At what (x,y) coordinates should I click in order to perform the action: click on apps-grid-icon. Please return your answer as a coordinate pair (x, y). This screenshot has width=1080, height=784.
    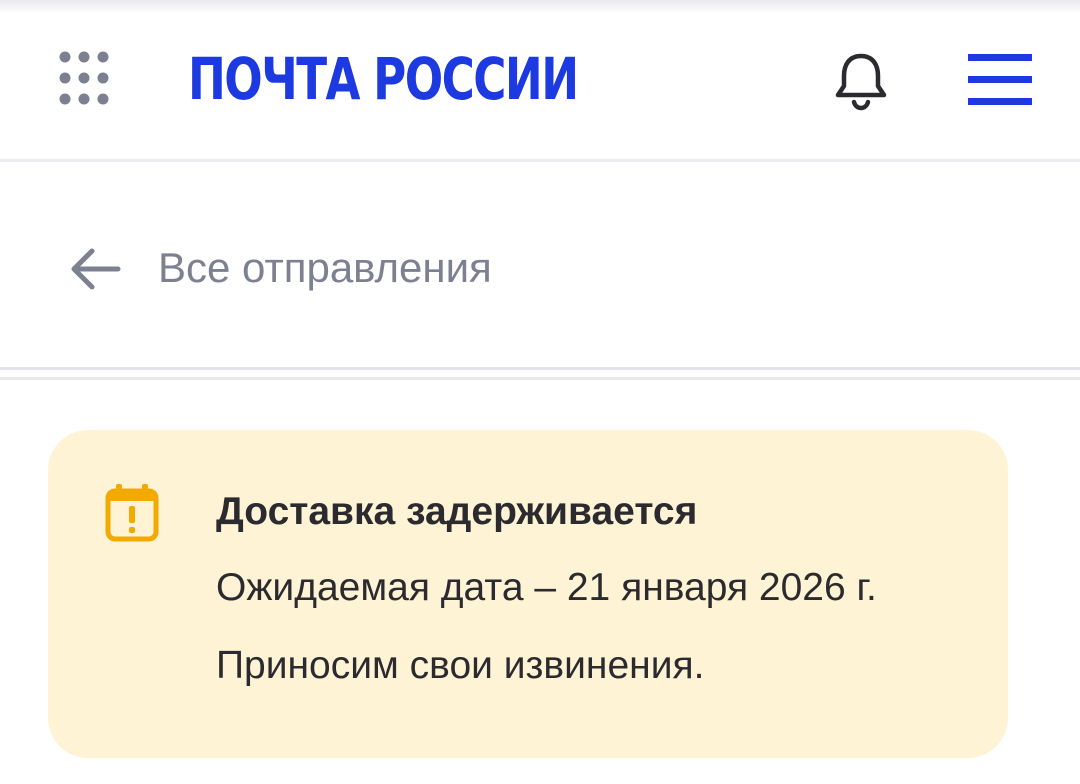
    Looking at the image, I should click on (84, 78).